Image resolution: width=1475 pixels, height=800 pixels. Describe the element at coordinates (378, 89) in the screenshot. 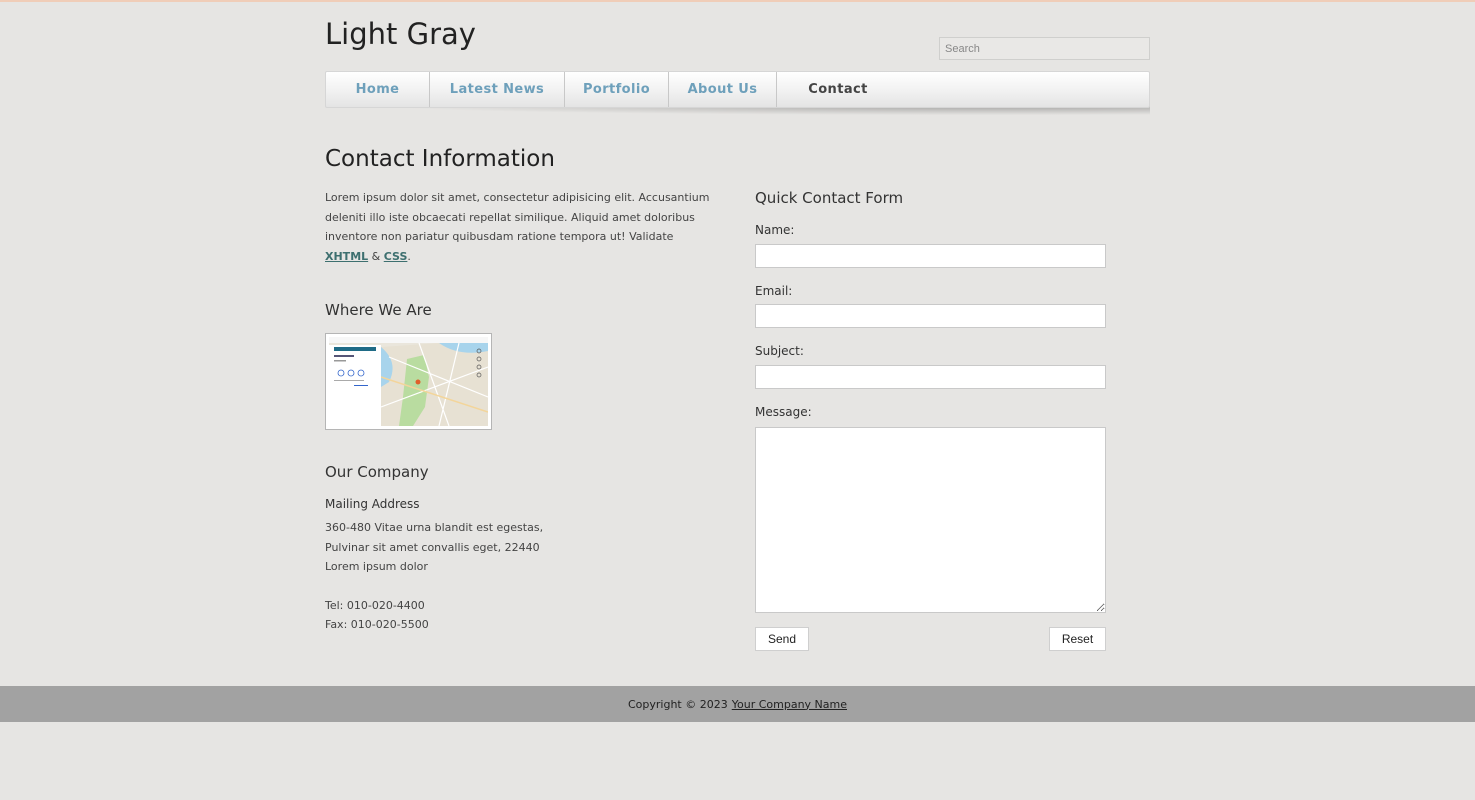

I see `nav-item-home: Home` at that location.